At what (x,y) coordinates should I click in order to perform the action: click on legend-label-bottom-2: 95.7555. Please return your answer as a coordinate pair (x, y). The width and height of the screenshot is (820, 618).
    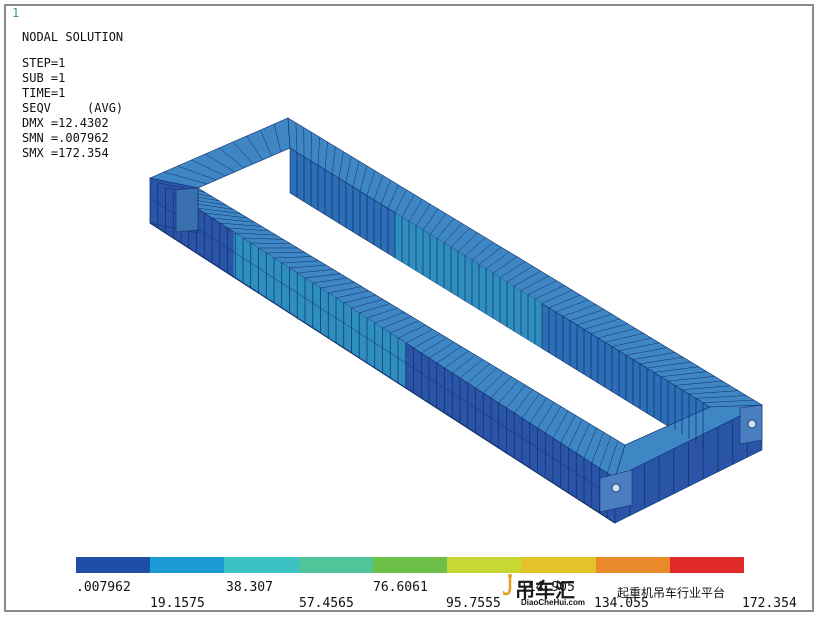
    Looking at the image, I should click on (473, 603).